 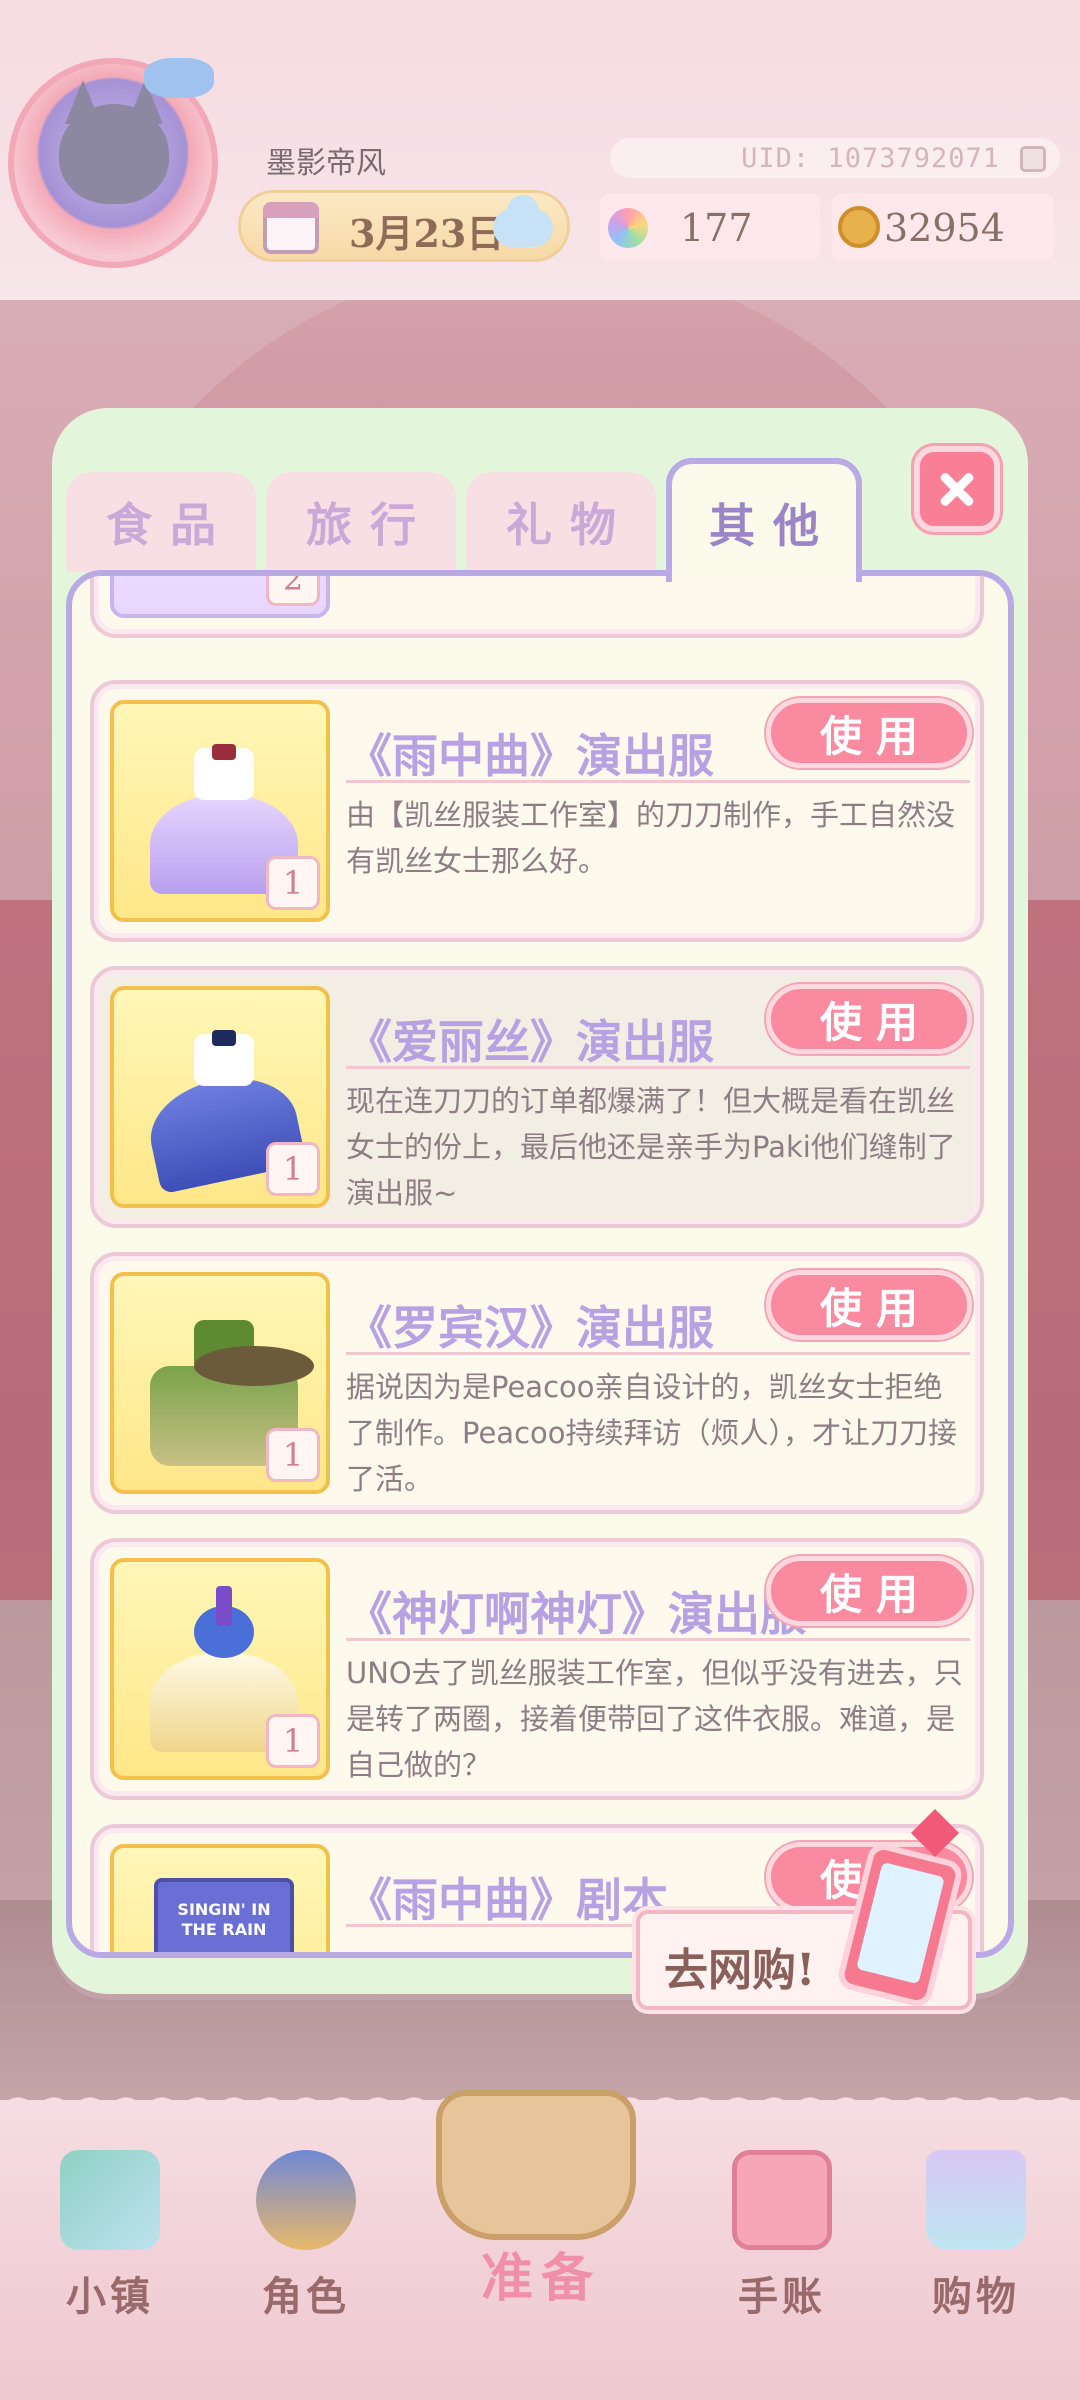 I want to click on tab-other: 其他, so click(x=764, y=520).